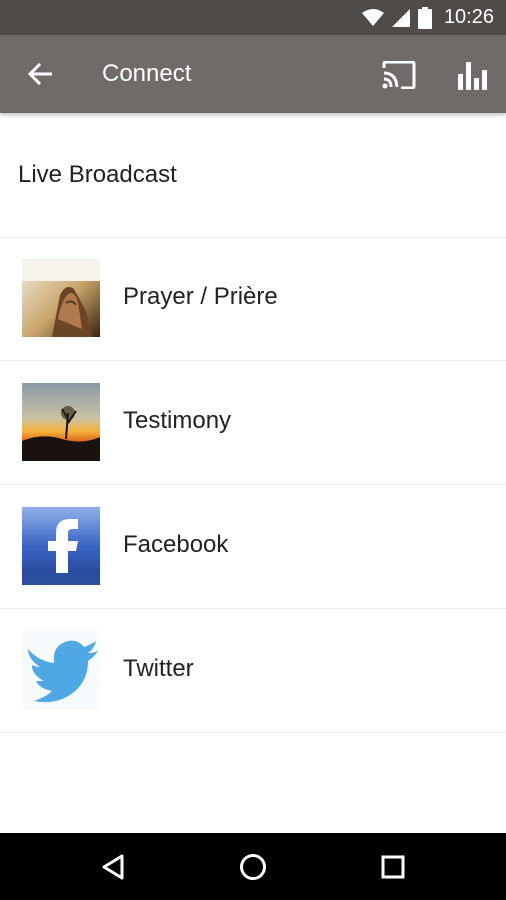 Image resolution: width=506 pixels, height=900 pixels. I want to click on nav-recents-button, so click(393, 867).